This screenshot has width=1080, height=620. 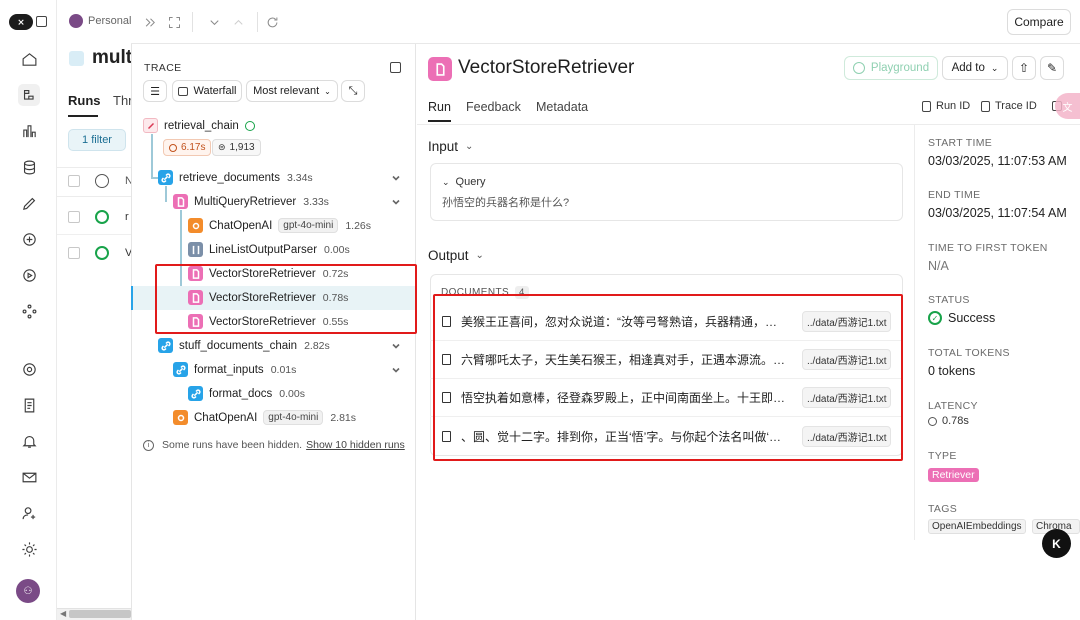 I want to click on trace-node-linelist-parser: LineListOutputParser 0.00s, so click(x=269, y=249).